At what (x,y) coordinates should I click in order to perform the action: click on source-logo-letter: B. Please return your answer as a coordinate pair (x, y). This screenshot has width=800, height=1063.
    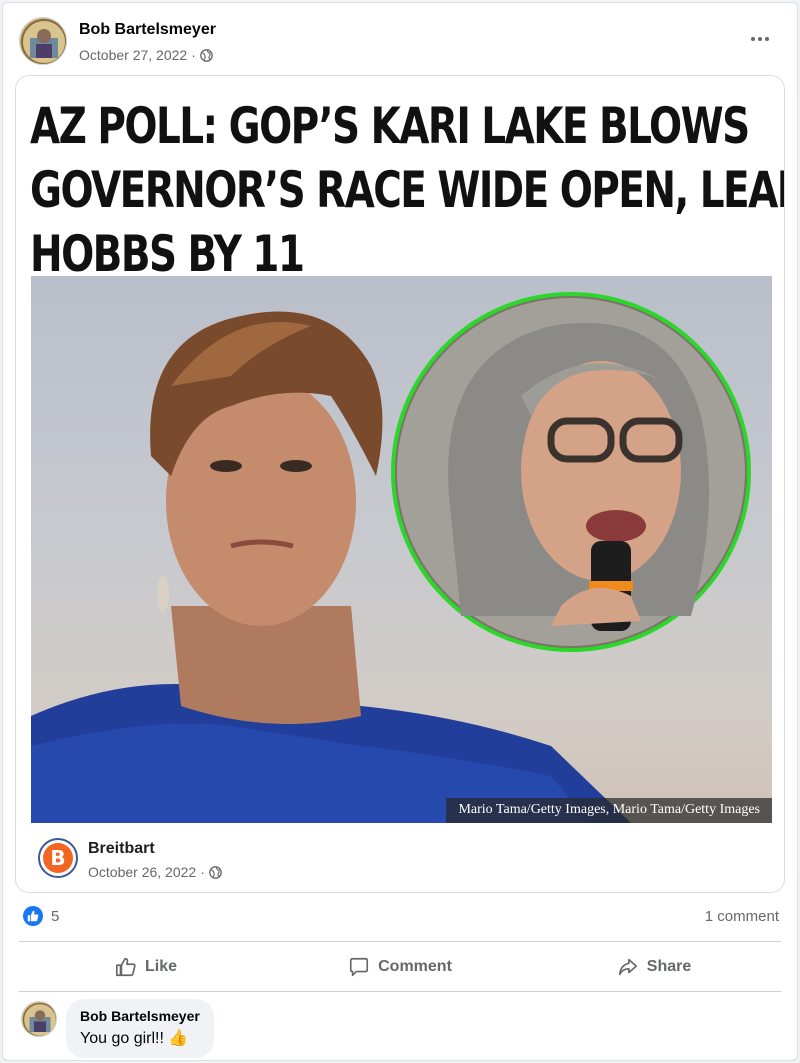
    Looking at the image, I should click on (57, 858).